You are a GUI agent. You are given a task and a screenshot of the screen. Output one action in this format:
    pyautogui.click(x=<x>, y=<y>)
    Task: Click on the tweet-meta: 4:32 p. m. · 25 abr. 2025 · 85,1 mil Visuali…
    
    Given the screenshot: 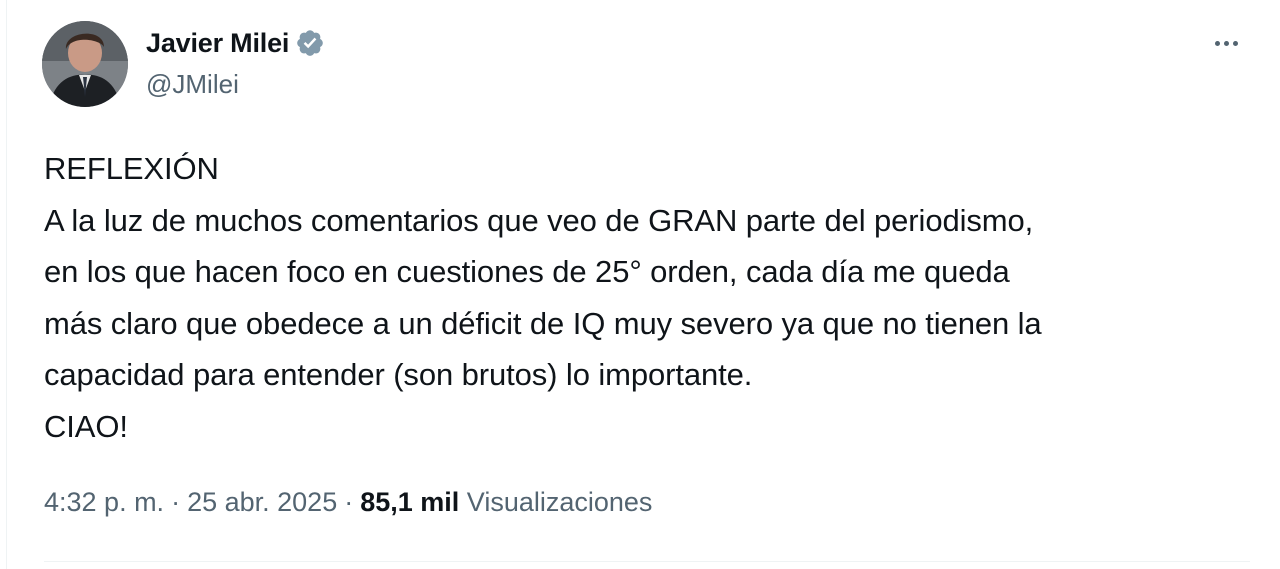 What is the action you would take?
    pyautogui.click(x=348, y=502)
    